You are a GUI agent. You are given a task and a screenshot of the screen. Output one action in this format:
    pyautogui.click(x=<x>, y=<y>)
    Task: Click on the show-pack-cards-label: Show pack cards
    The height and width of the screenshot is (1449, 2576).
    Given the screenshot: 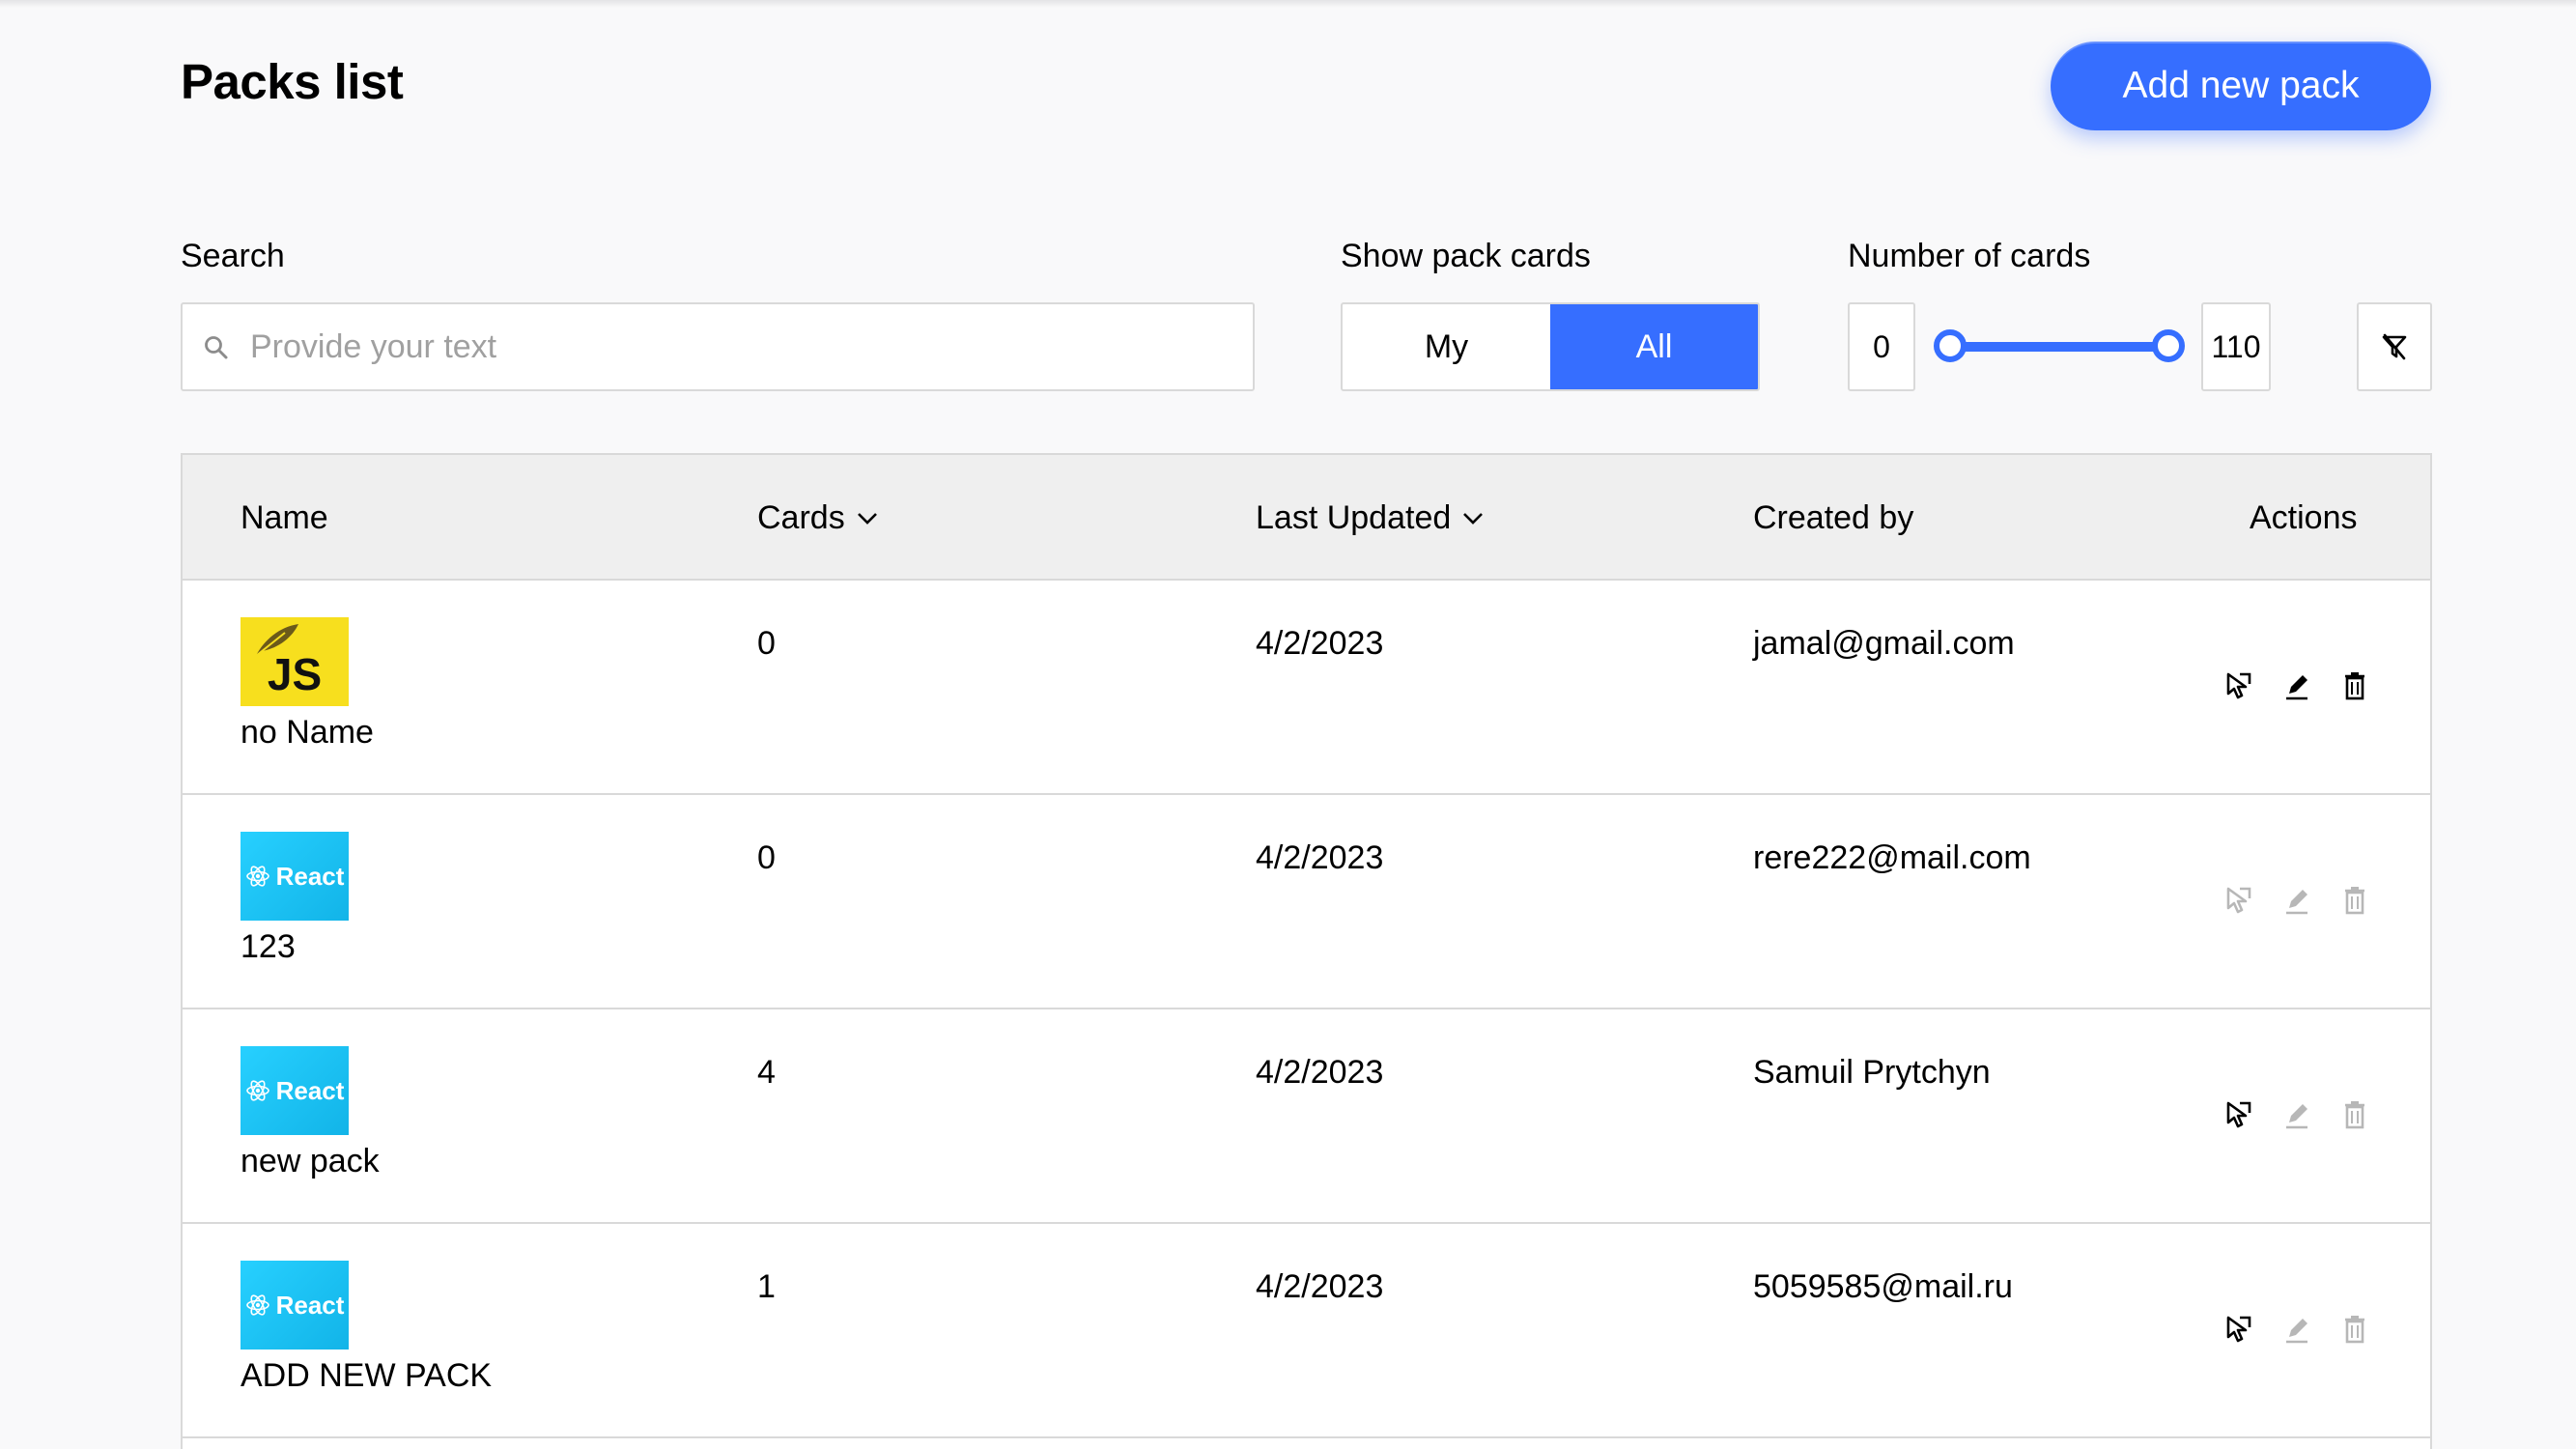 What is the action you would take?
    pyautogui.click(x=1466, y=256)
    